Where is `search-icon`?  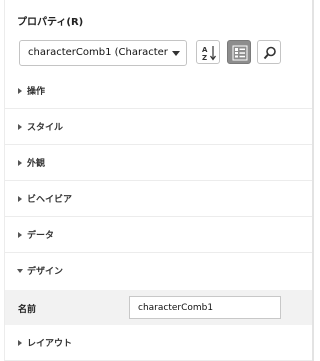
search-icon is located at coordinates (269, 53).